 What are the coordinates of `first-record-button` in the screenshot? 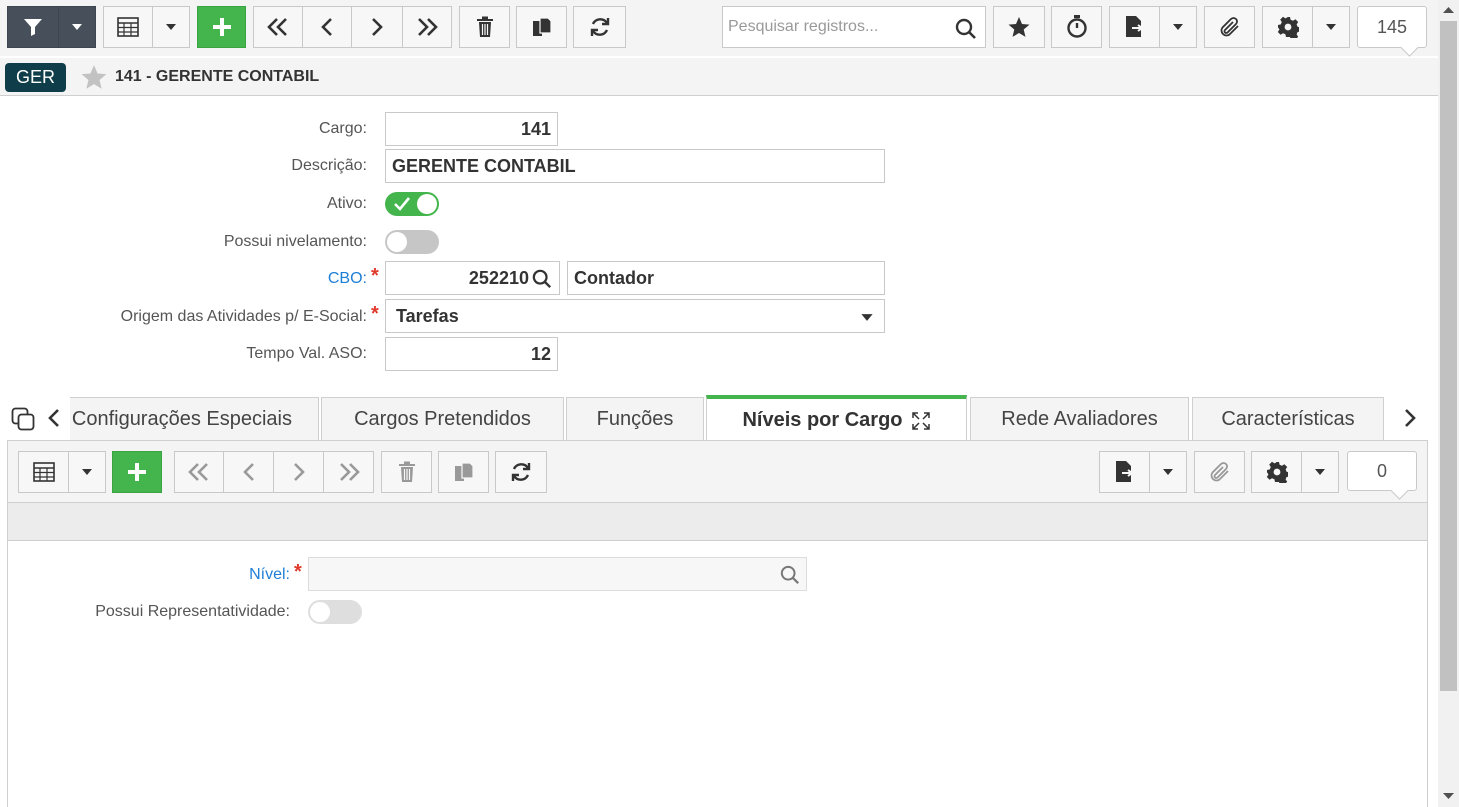 It's located at (278, 27).